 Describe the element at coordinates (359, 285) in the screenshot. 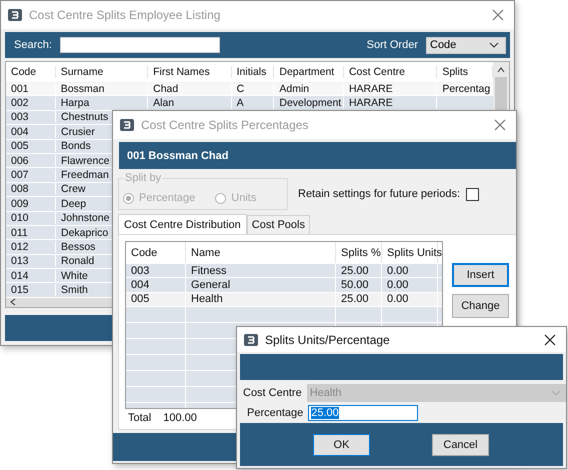

I see `table-cell: 50.00` at that location.